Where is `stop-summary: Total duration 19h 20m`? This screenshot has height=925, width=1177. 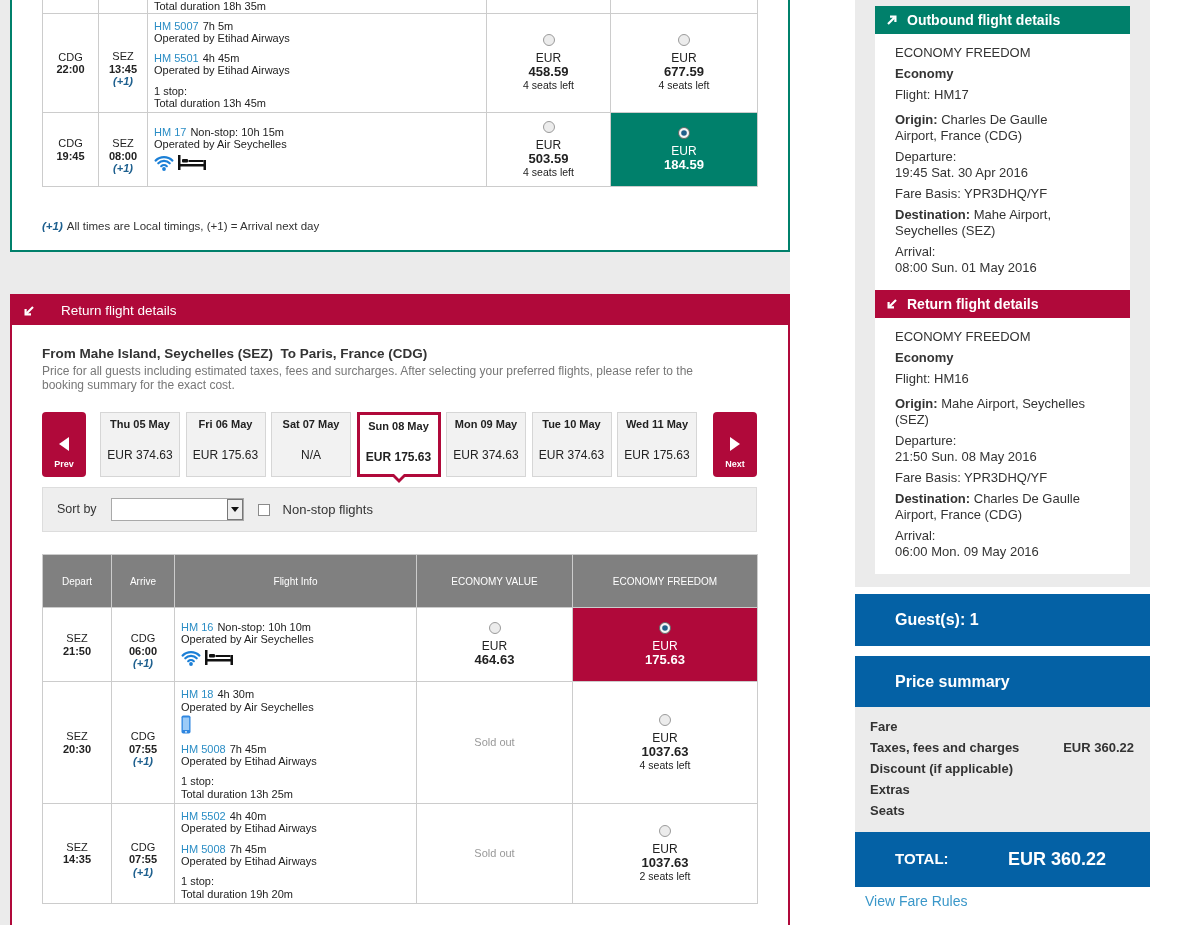
stop-summary: Total duration 19h 20m is located at coordinates (237, 893).